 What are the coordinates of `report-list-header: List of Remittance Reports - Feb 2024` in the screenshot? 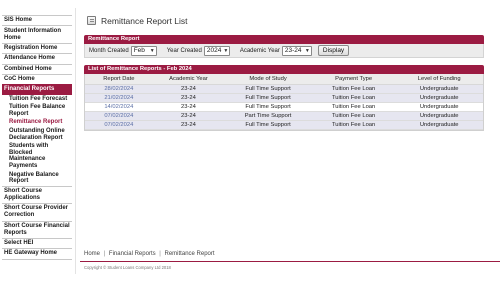 It's located at (284, 69).